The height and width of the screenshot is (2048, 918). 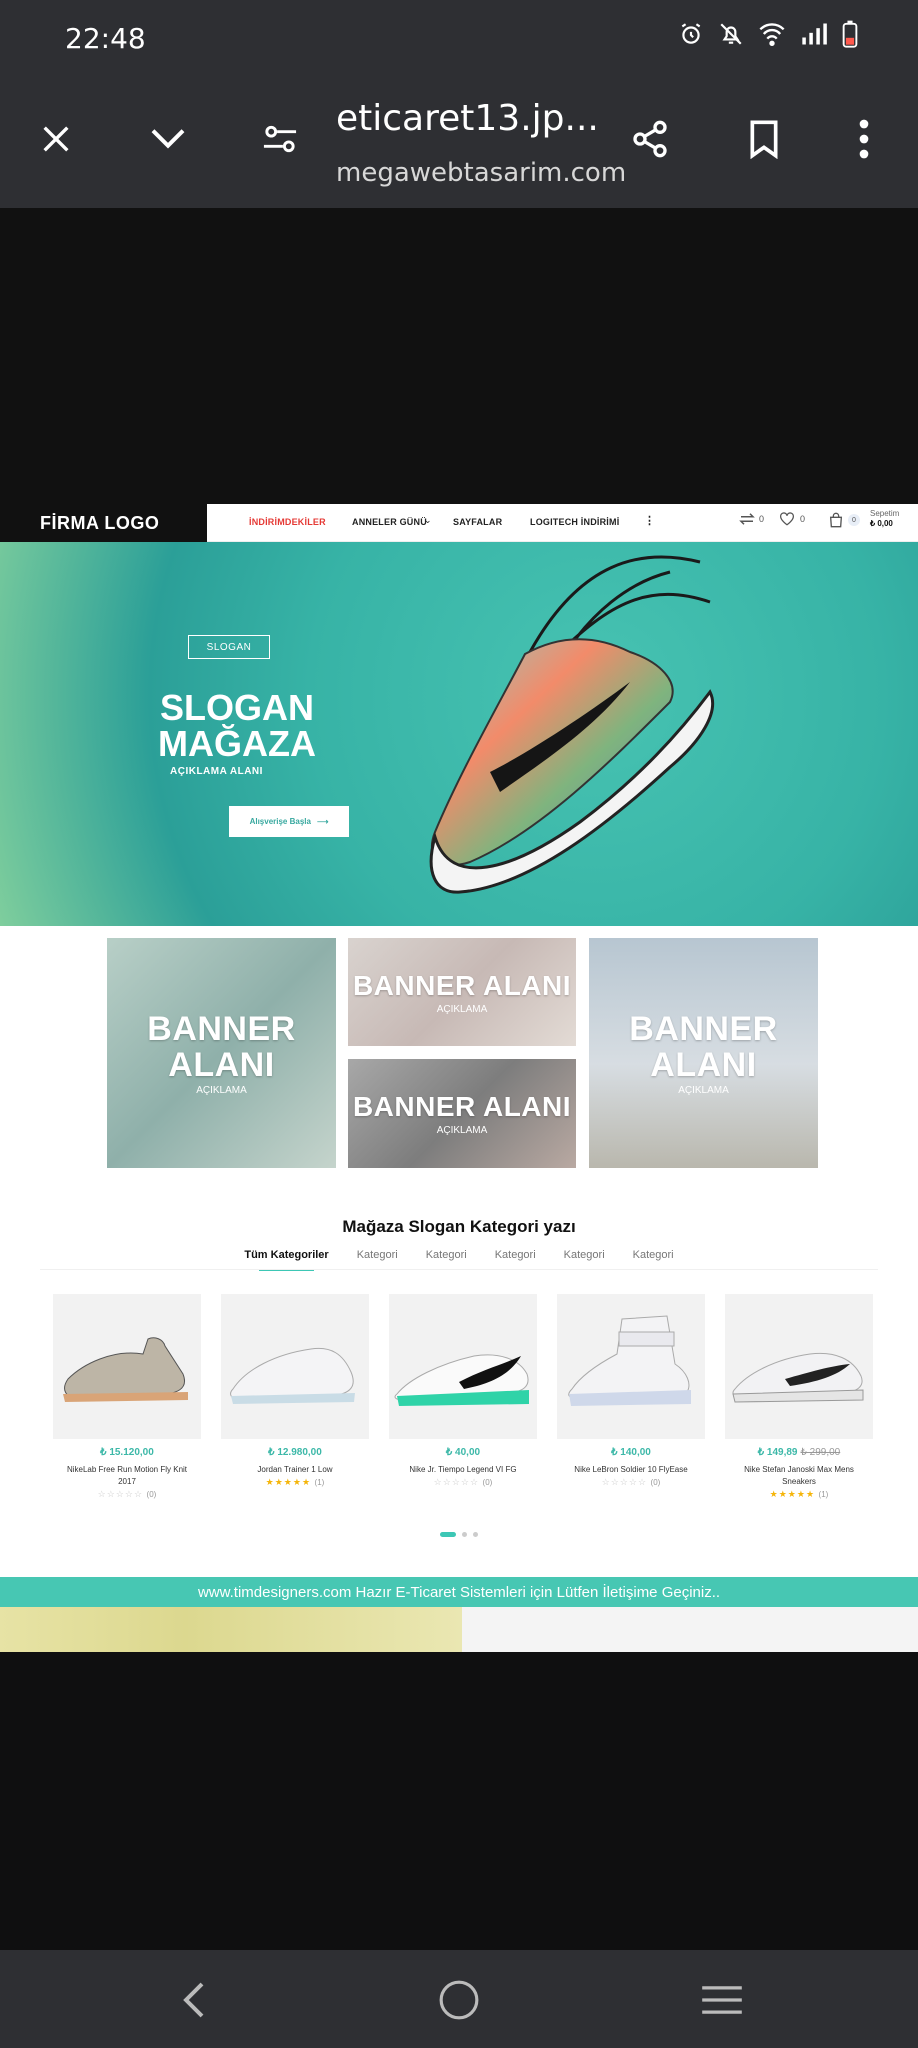 I want to click on home-button, so click(x=459, y=2000).